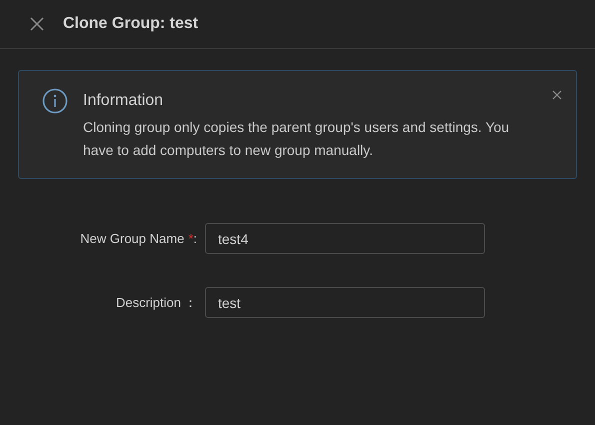 The width and height of the screenshot is (595, 425). I want to click on required-mark: *, so click(191, 239).